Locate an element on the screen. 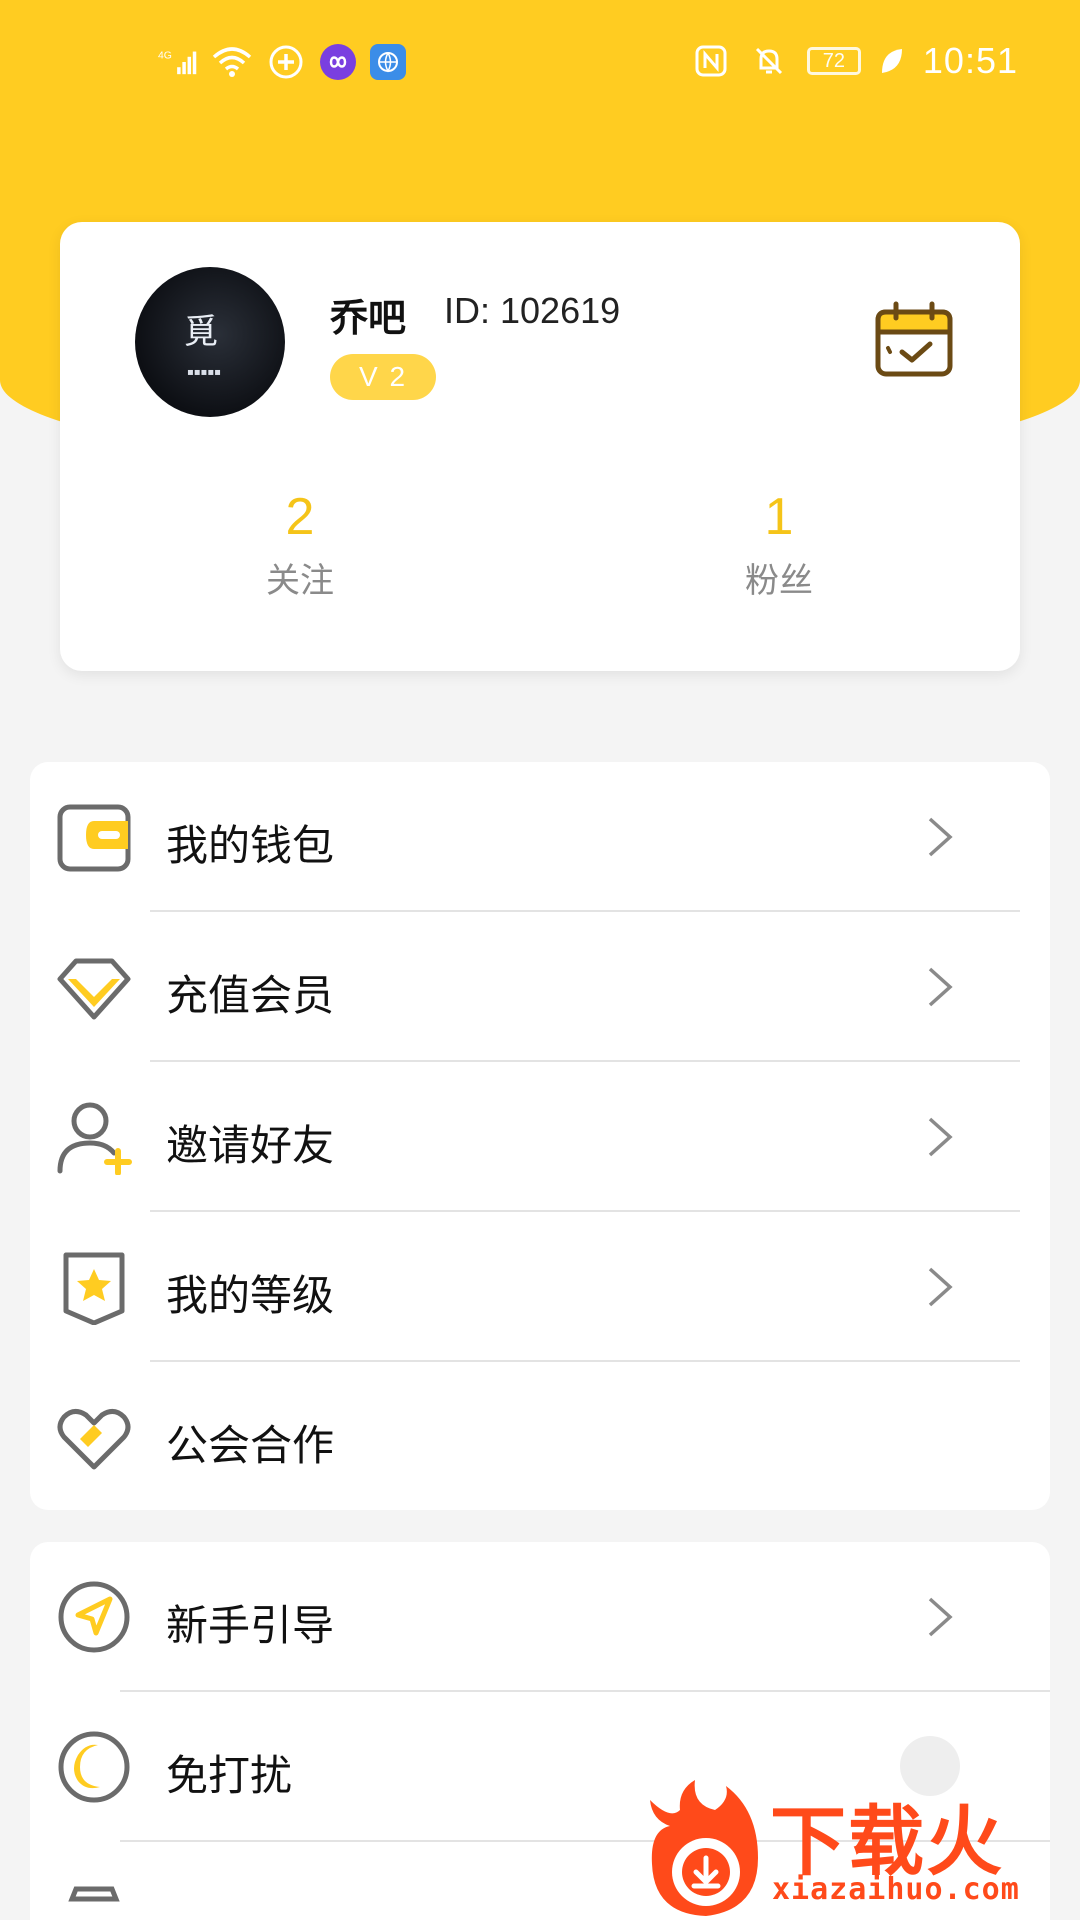 This screenshot has height=1920, width=1080. stat-following: 2 关注 is located at coordinates (300, 544).